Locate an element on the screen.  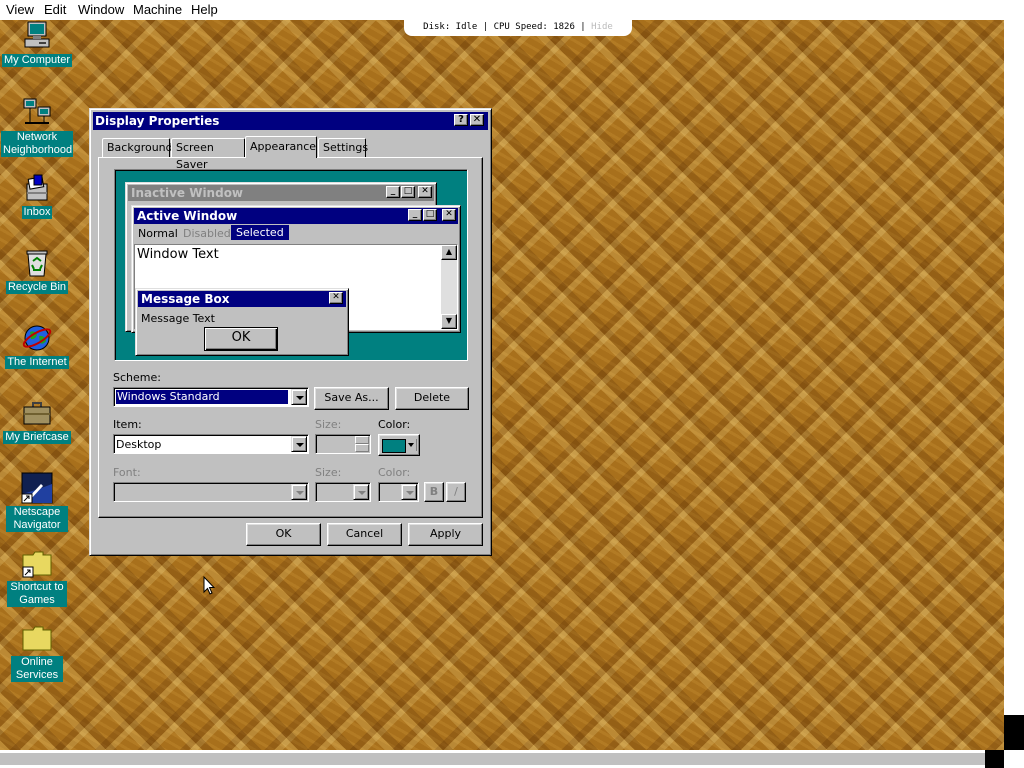
item-value: Desktop is located at coordinates (139, 444).